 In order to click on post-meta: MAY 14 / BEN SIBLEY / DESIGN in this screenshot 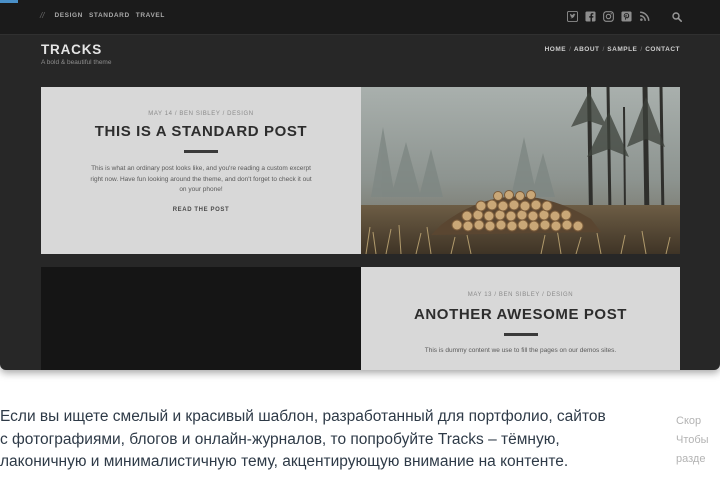, I will do `click(201, 114)`.